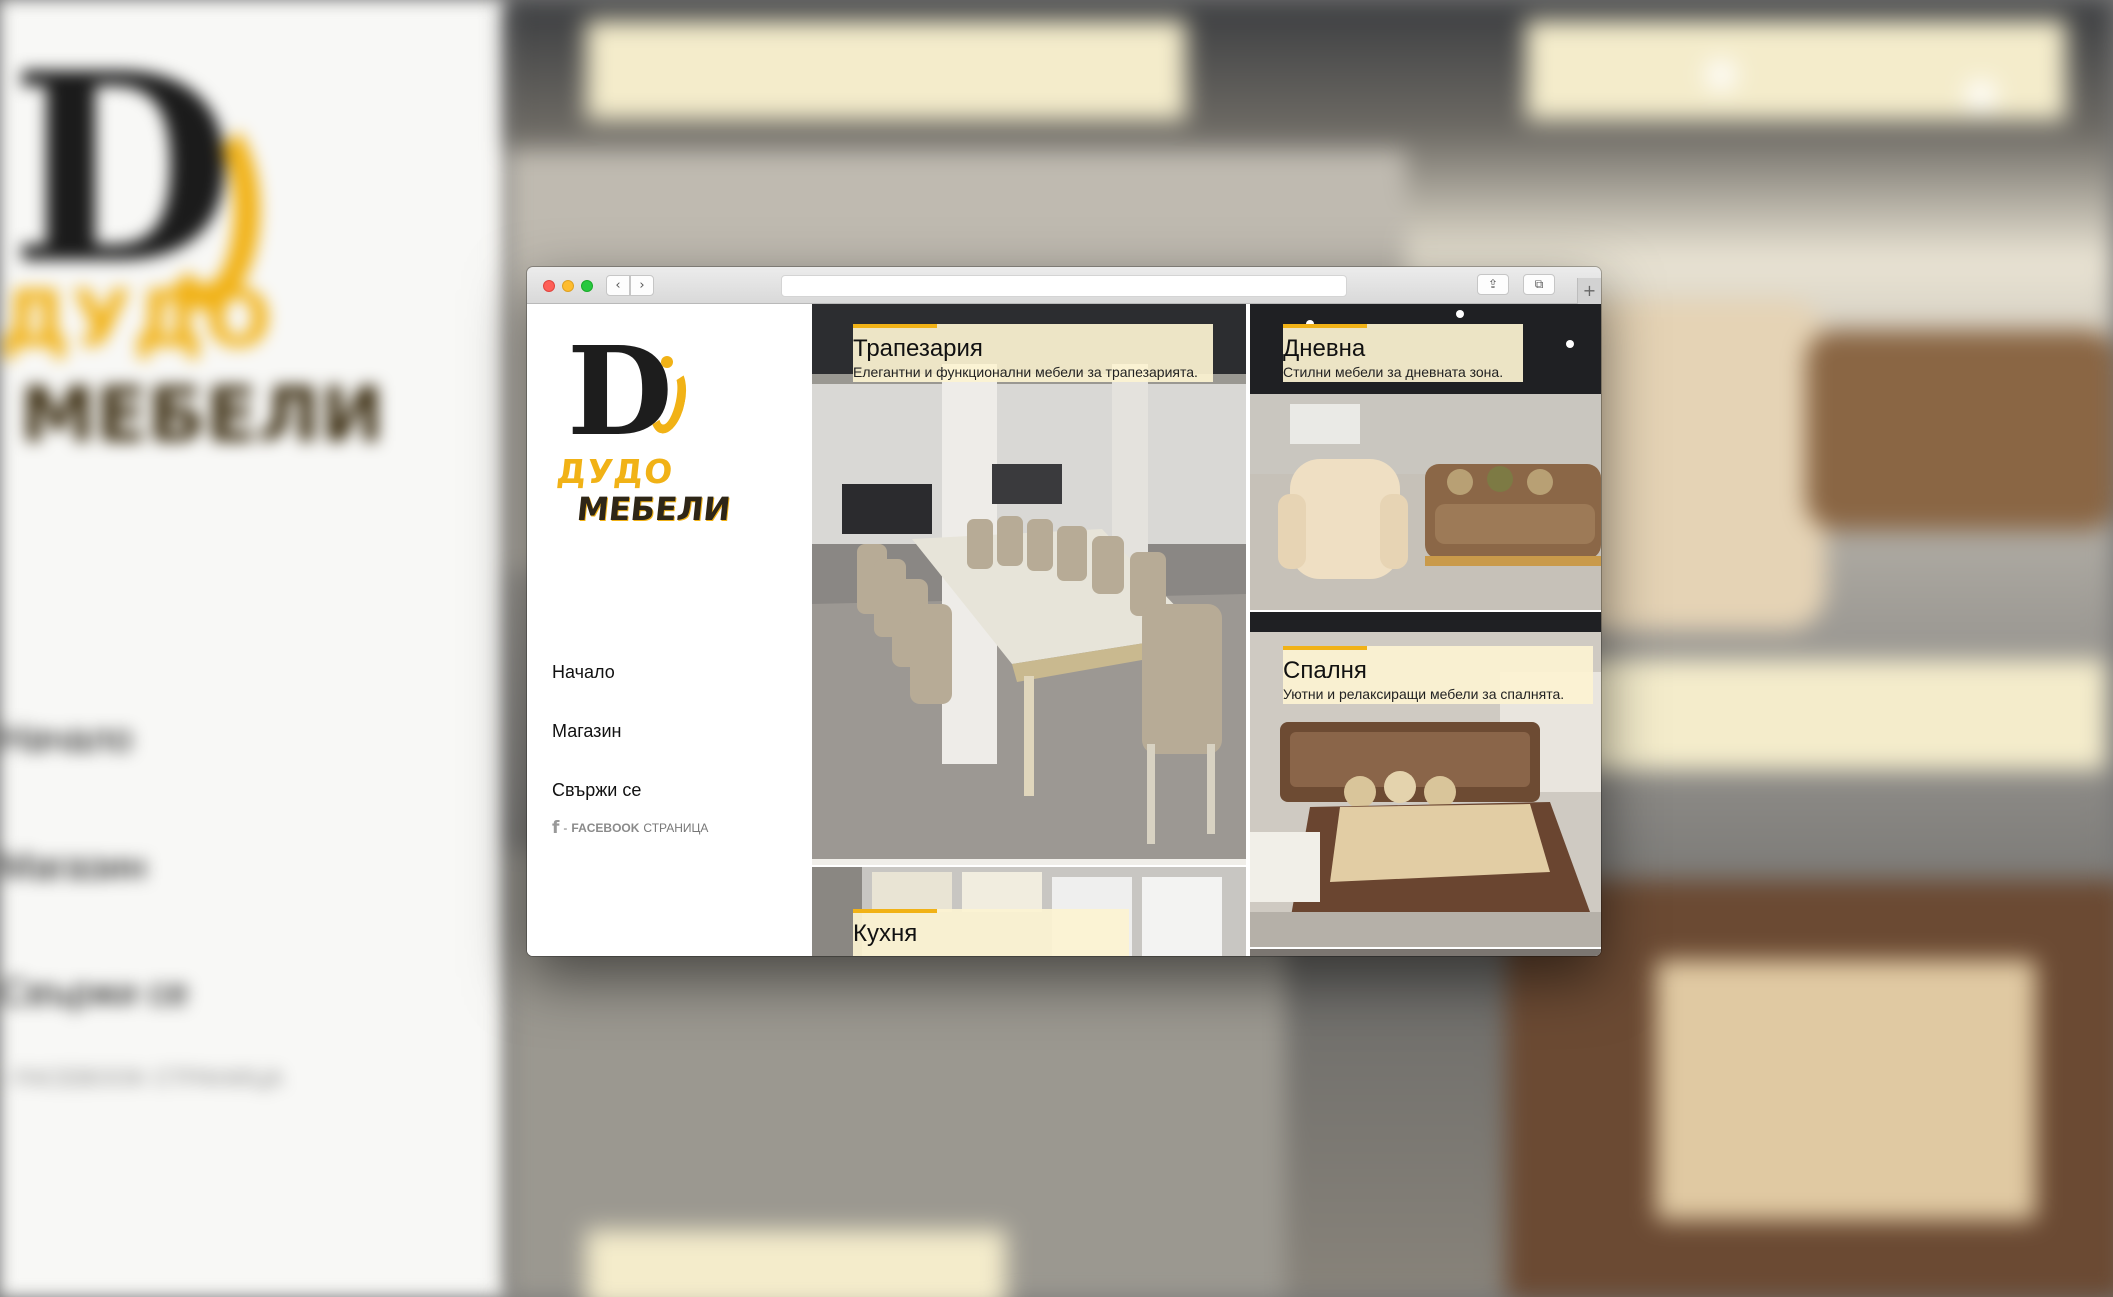 Image resolution: width=2113 pixels, height=1297 pixels. What do you see at coordinates (1393, 372) in the screenshot?
I see `tile-description: Стилни мебели за дневната зона.` at bounding box center [1393, 372].